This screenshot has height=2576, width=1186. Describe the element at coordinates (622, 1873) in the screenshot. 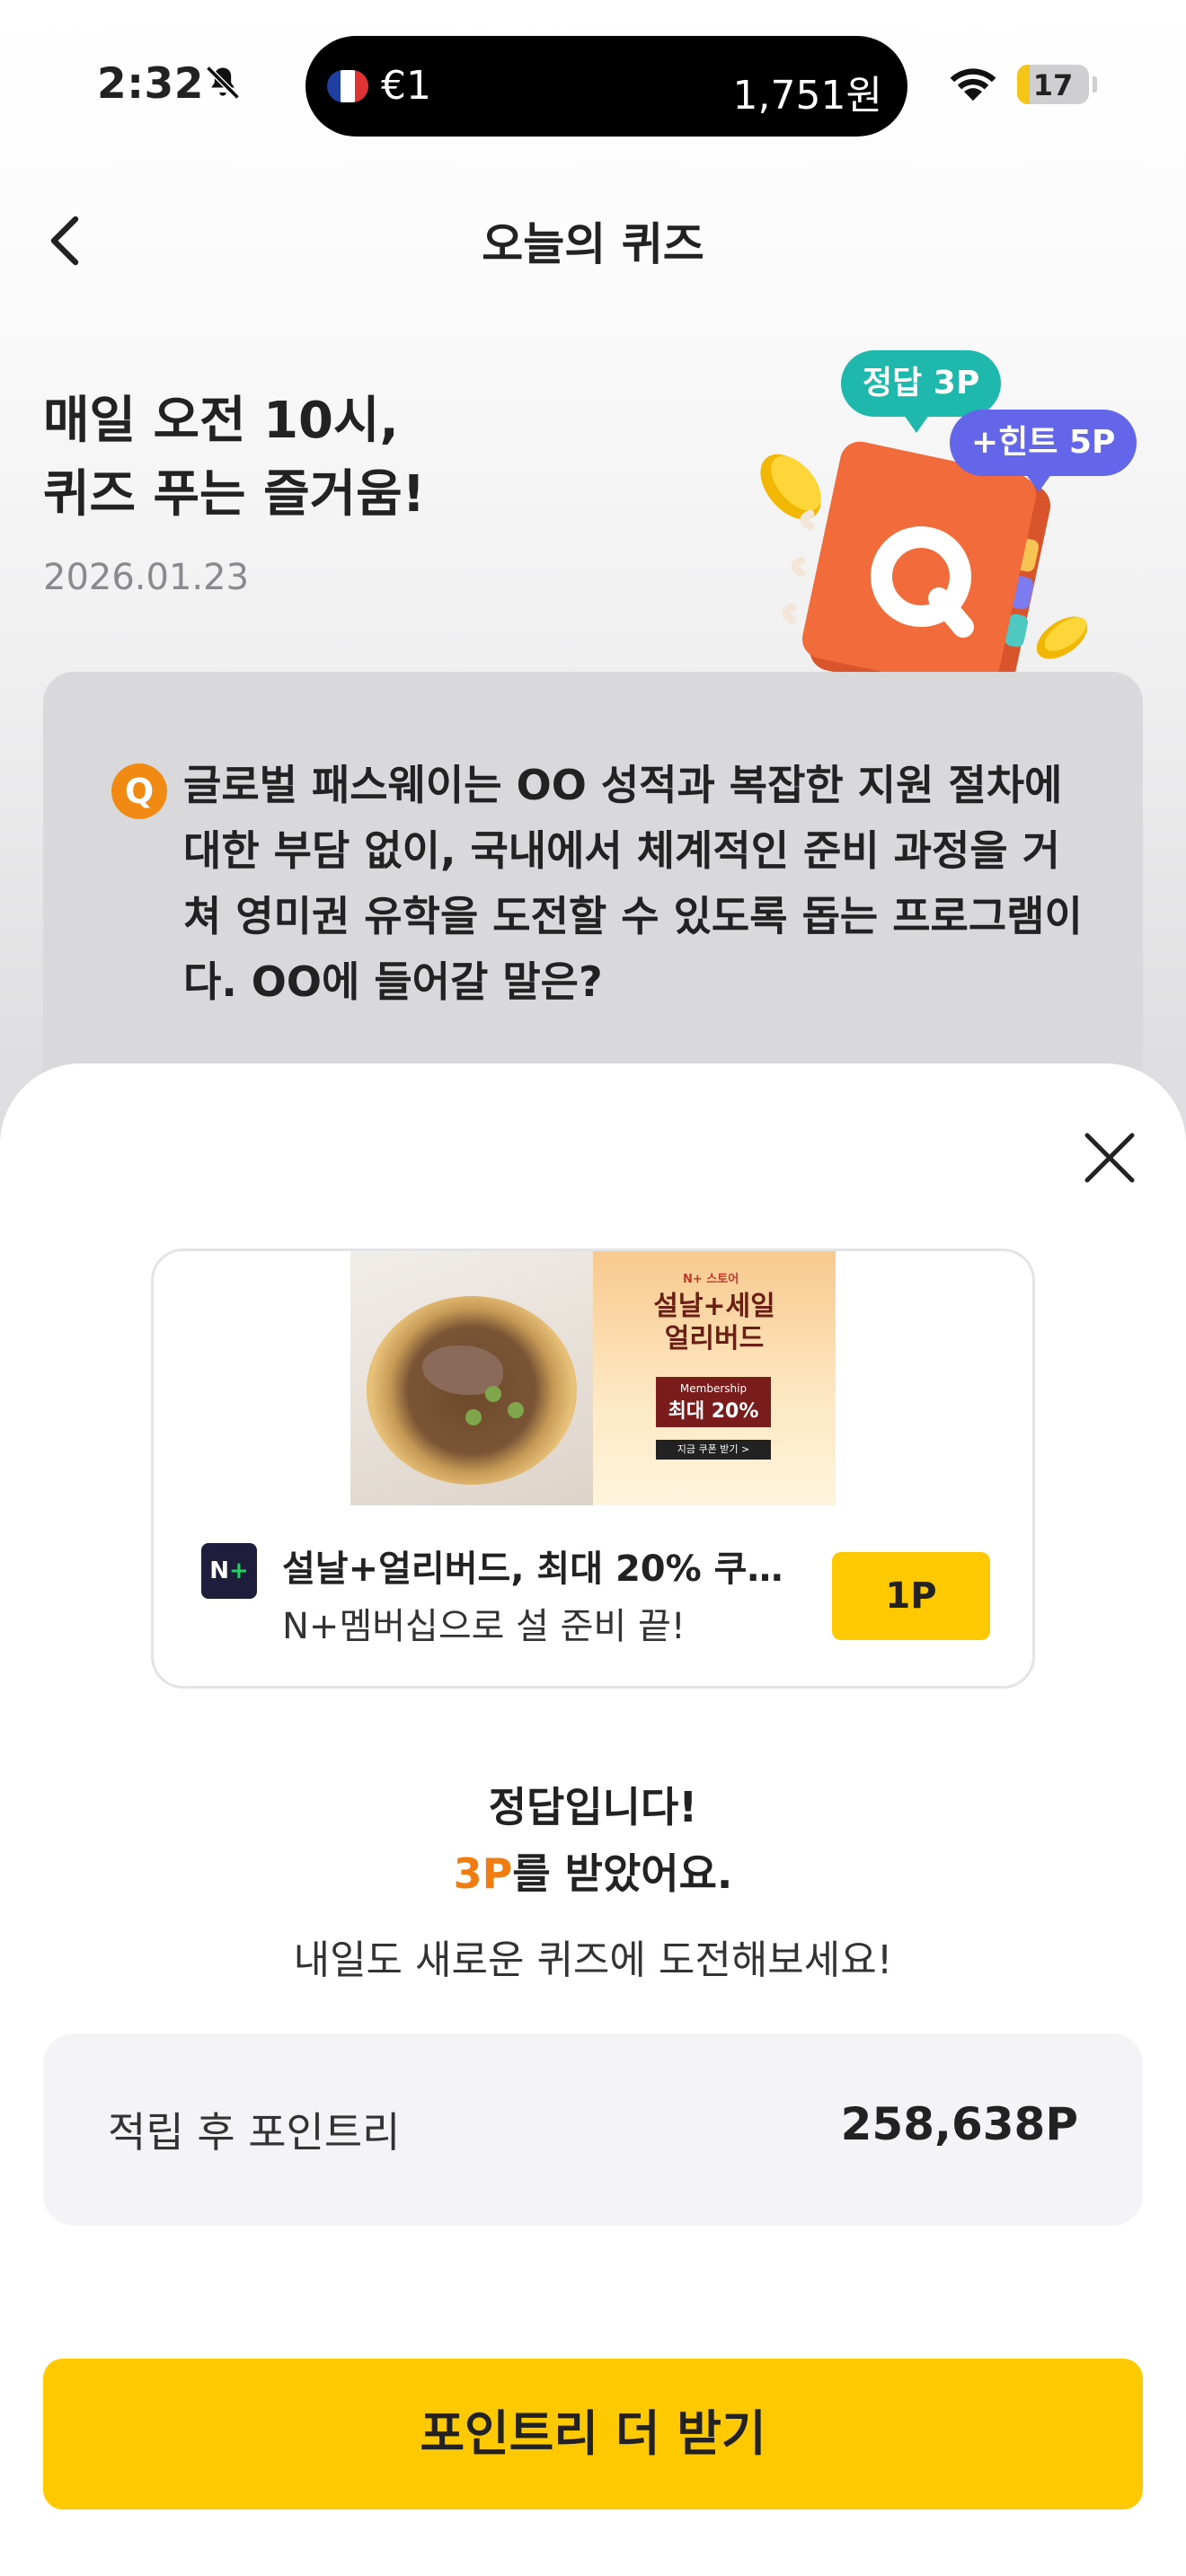

I see `earned-suffix: 를 받았어요.` at that location.